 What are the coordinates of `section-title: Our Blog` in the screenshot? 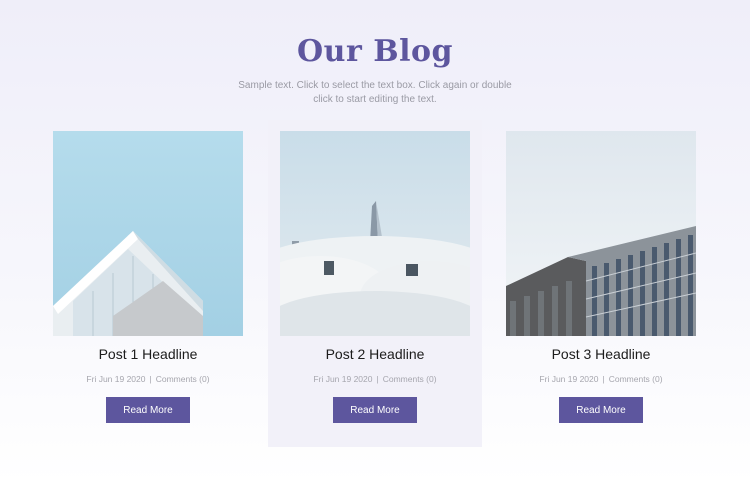 It's located at (375, 51).